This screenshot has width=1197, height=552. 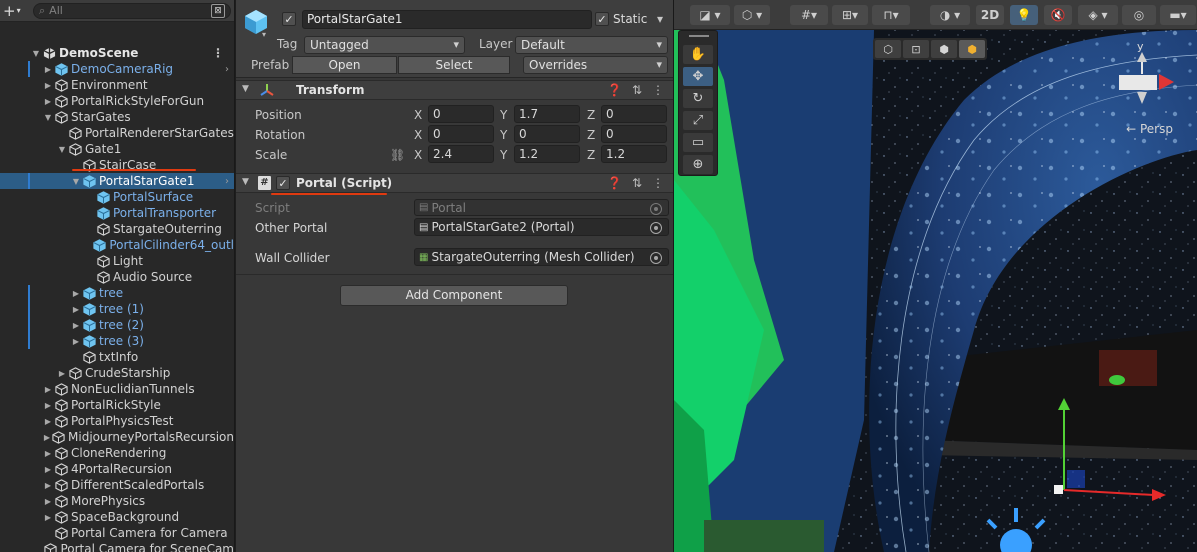 I want to click on hierarchy-item: ▶ tree (1), so click(x=117, y=309).